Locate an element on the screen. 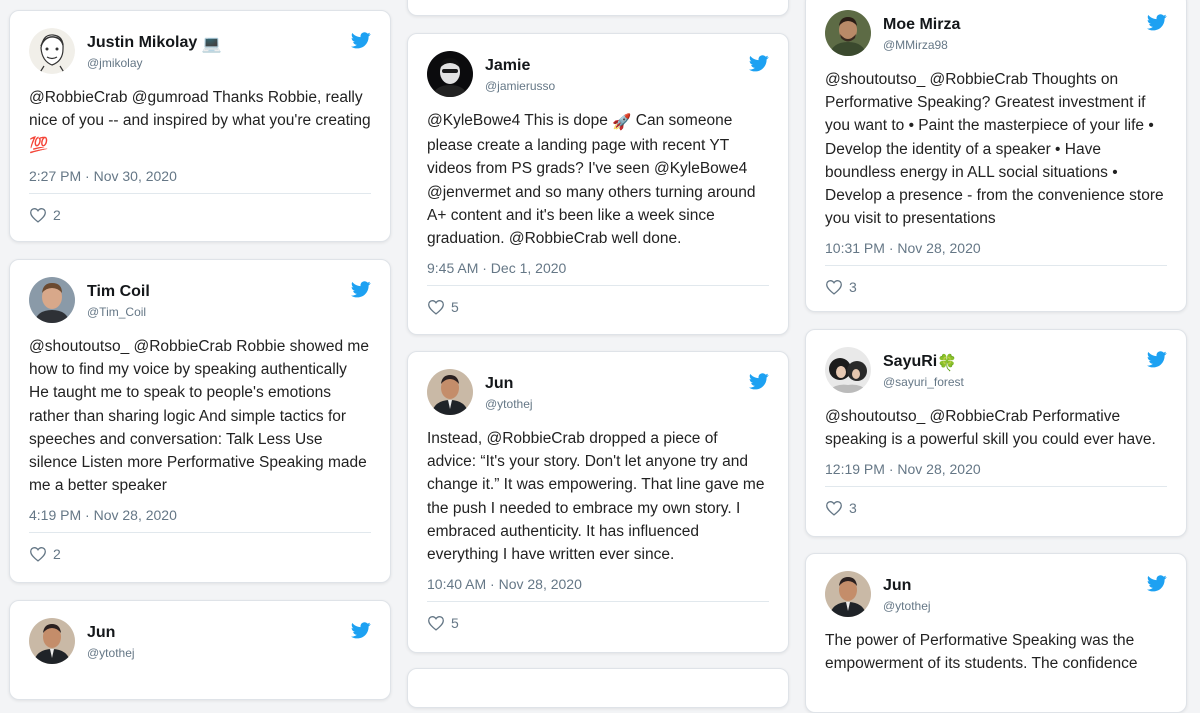  author-name: Jamie is located at coordinates (507, 66).